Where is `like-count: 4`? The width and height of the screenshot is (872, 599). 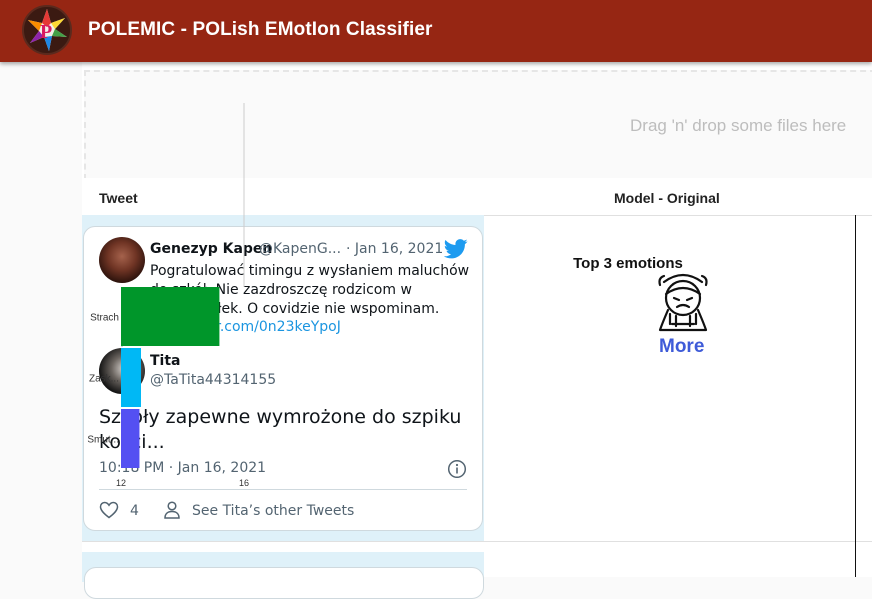 like-count: 4 is located at coordinates (134, 511).